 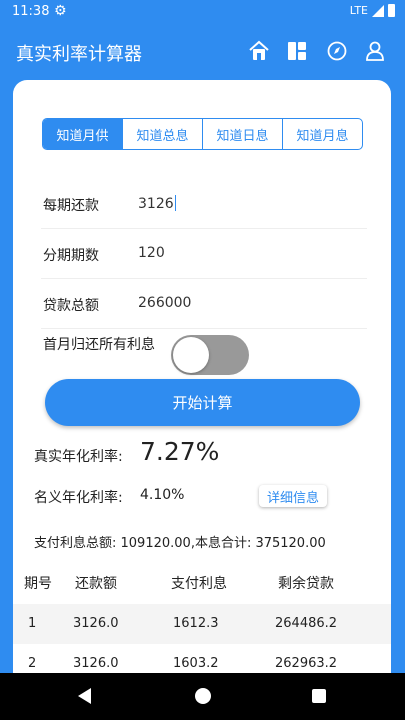 What do you see at coordinates (60, 11) in the screenshot?
I see `gear-icon: ⚙` at bounding box center [60, 11].